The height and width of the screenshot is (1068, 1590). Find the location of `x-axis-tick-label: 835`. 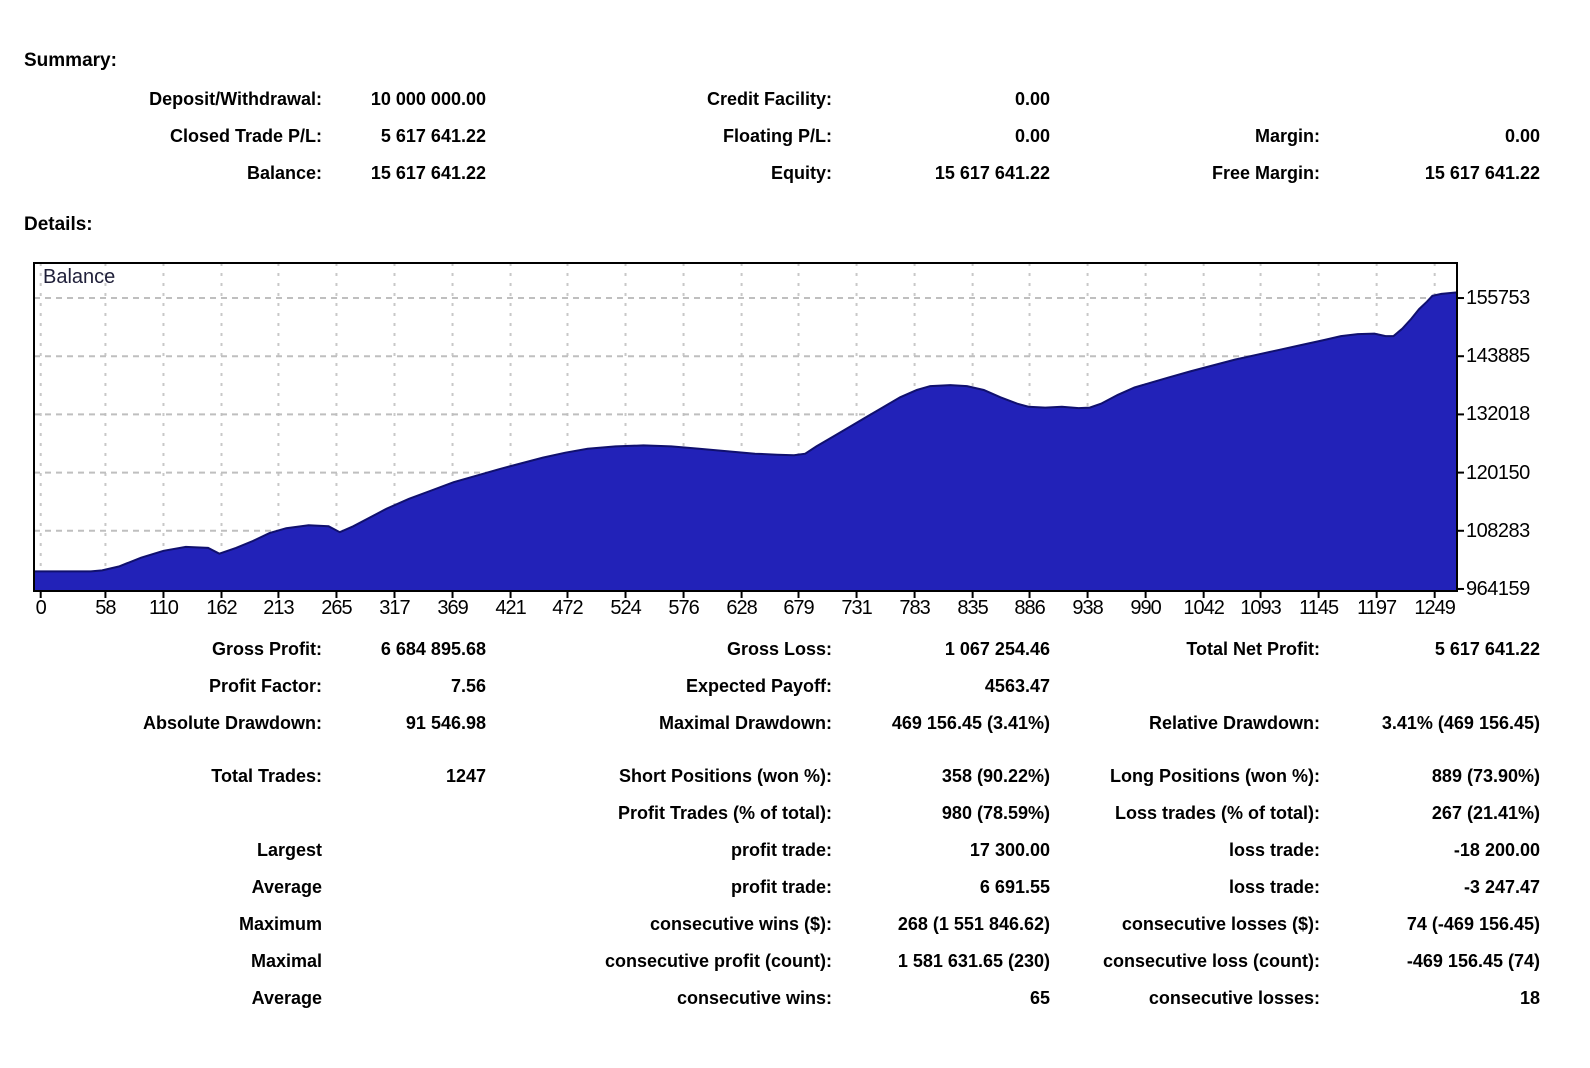

x-axis-tick-label: 835 is located at coordinates (972, 608).